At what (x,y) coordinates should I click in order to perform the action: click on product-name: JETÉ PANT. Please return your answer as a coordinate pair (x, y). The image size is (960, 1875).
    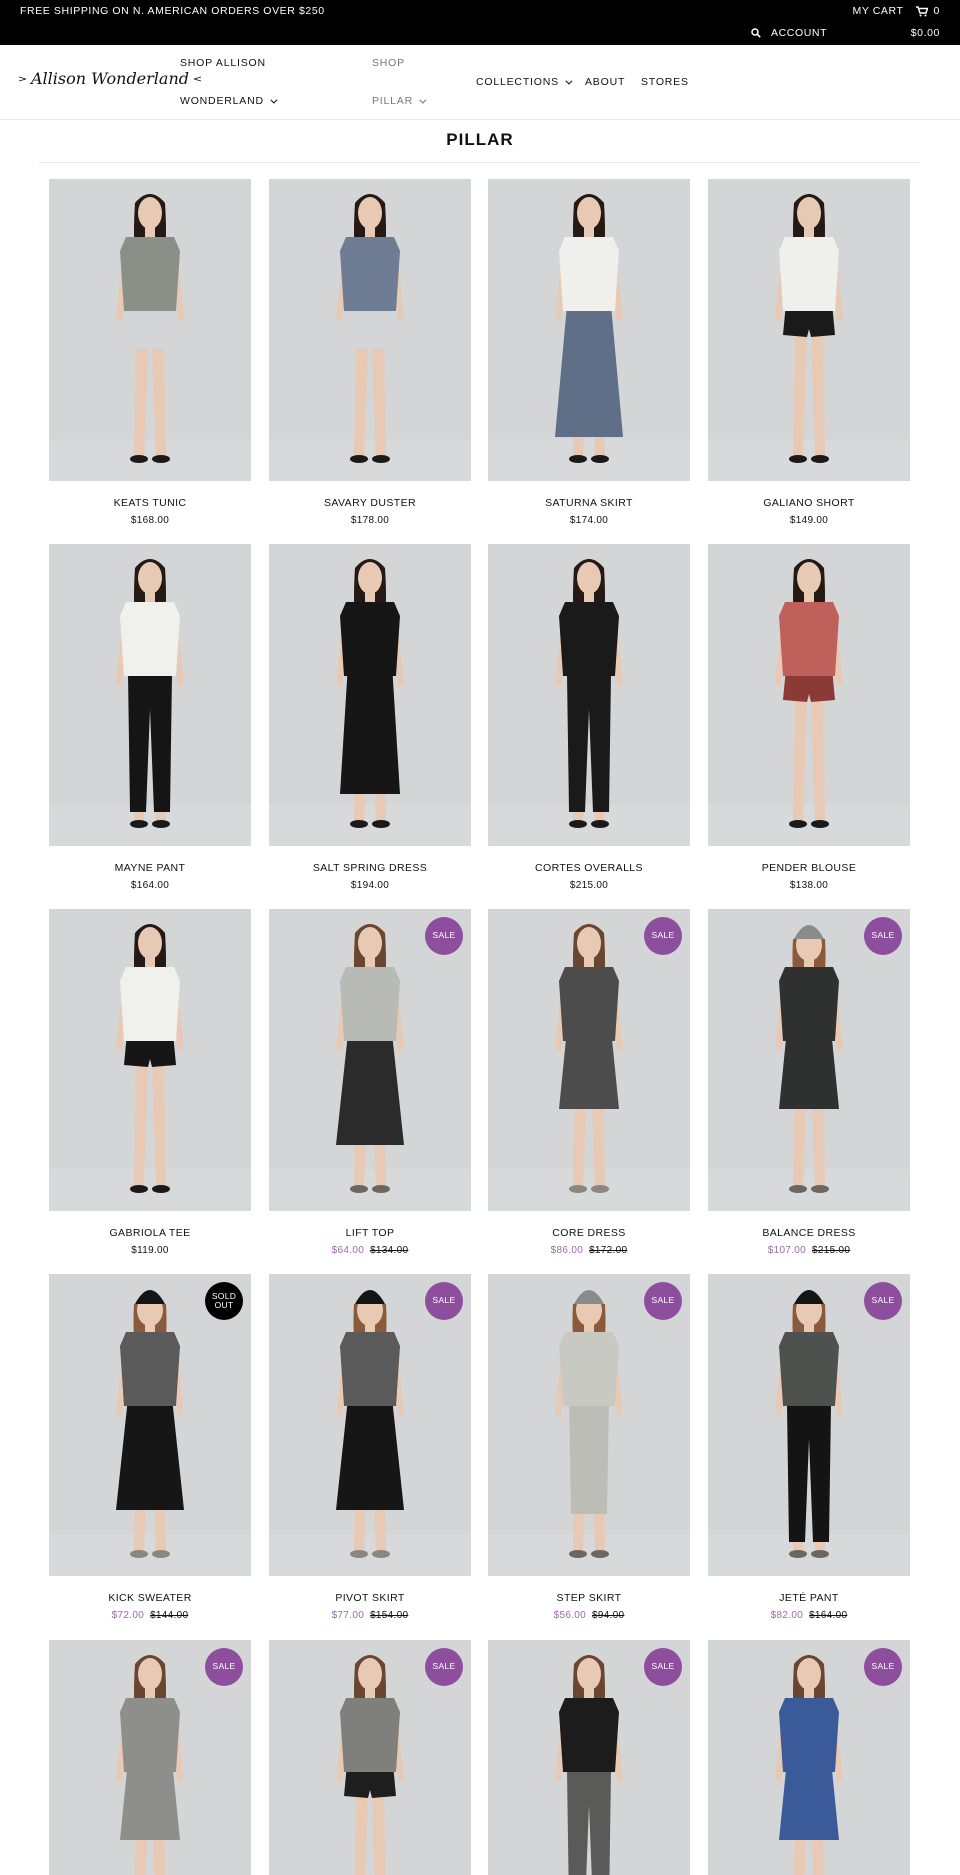
    Looking at the image, I should click on (809, 1598).